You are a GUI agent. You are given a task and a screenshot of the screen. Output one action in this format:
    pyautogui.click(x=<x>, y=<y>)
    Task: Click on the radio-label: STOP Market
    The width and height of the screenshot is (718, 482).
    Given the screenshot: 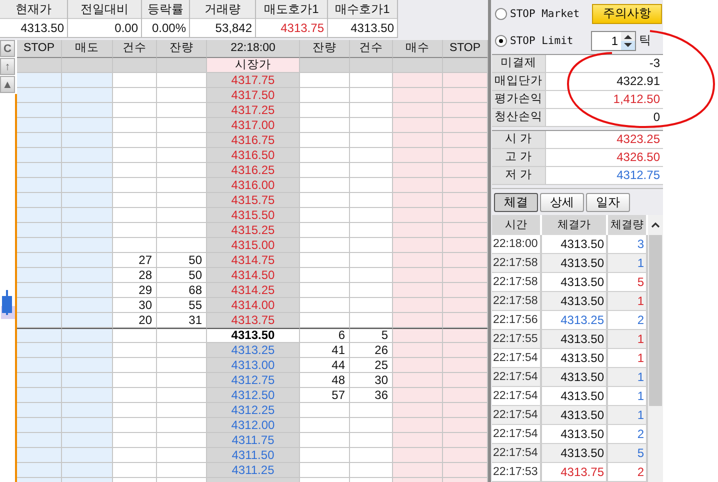 What is the action you would take?
    pyautogui.click(x=545, y=14)
    